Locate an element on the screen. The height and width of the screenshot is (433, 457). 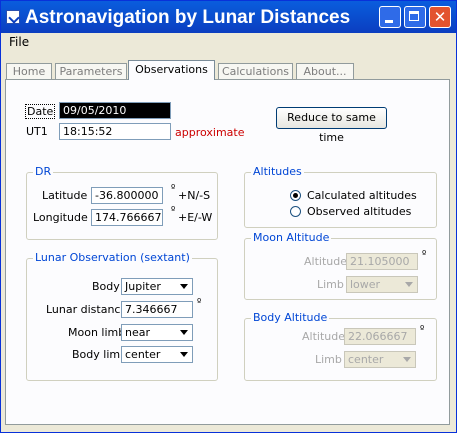
ut1-field: 18:15:52 is located at coordinates (115, 131).